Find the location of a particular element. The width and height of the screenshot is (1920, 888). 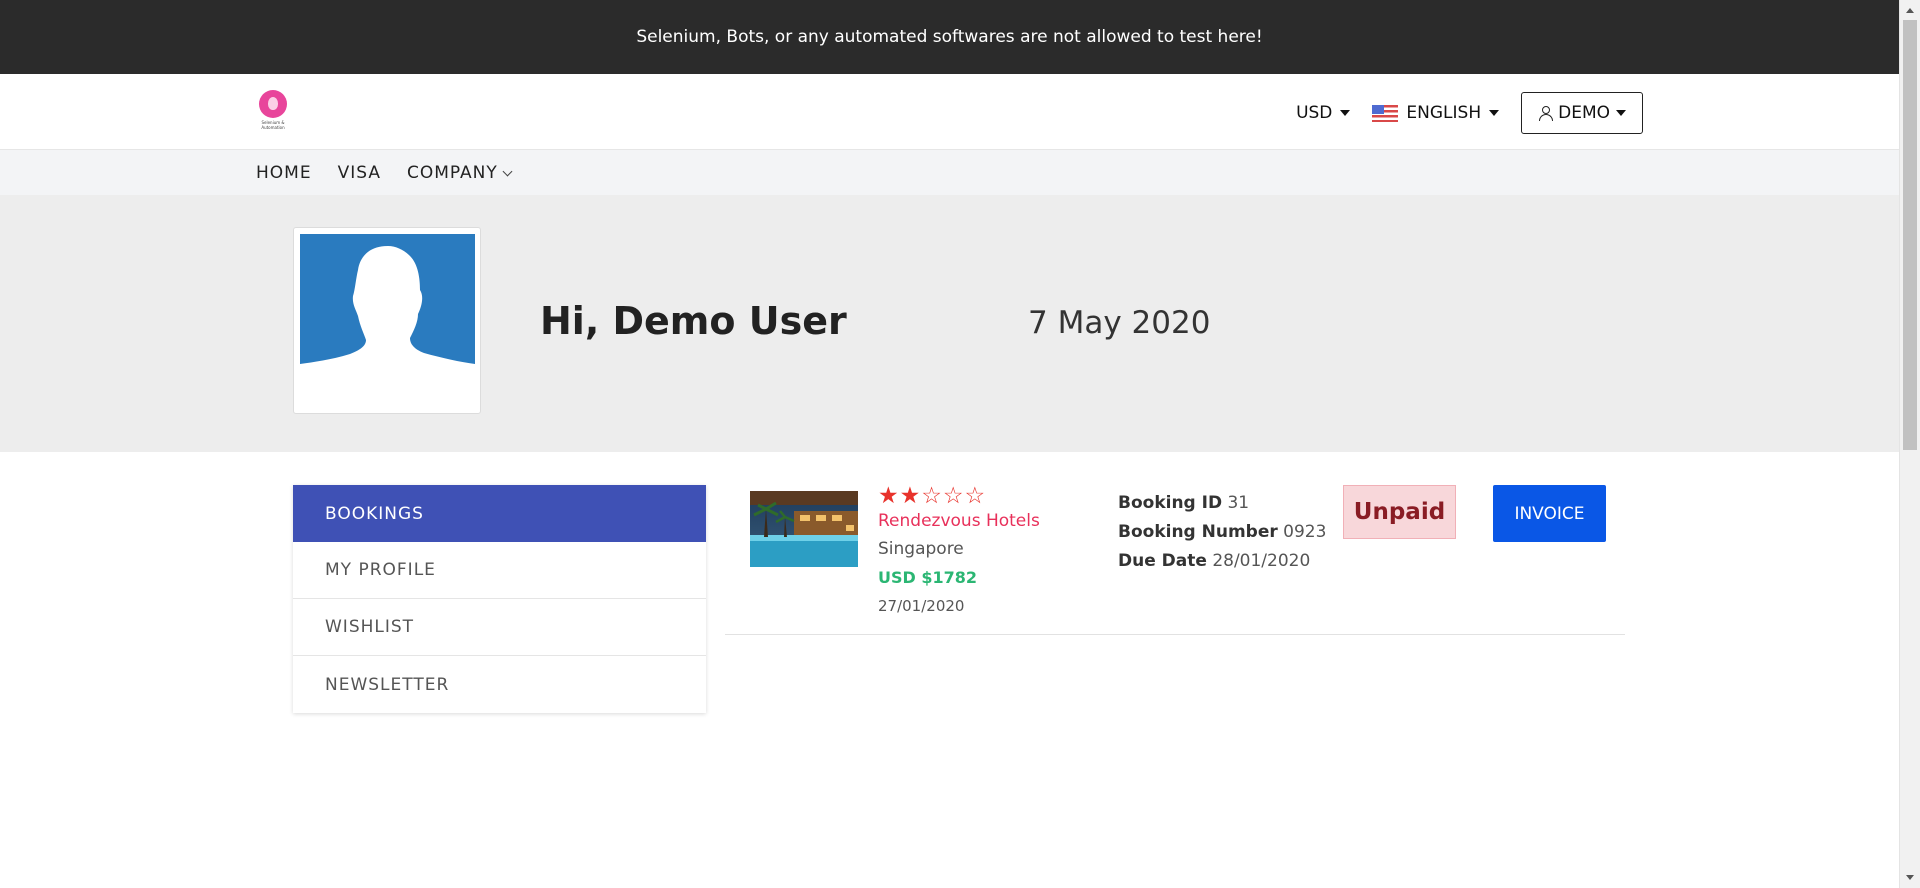

avatar is located at coordinates (387, 307).